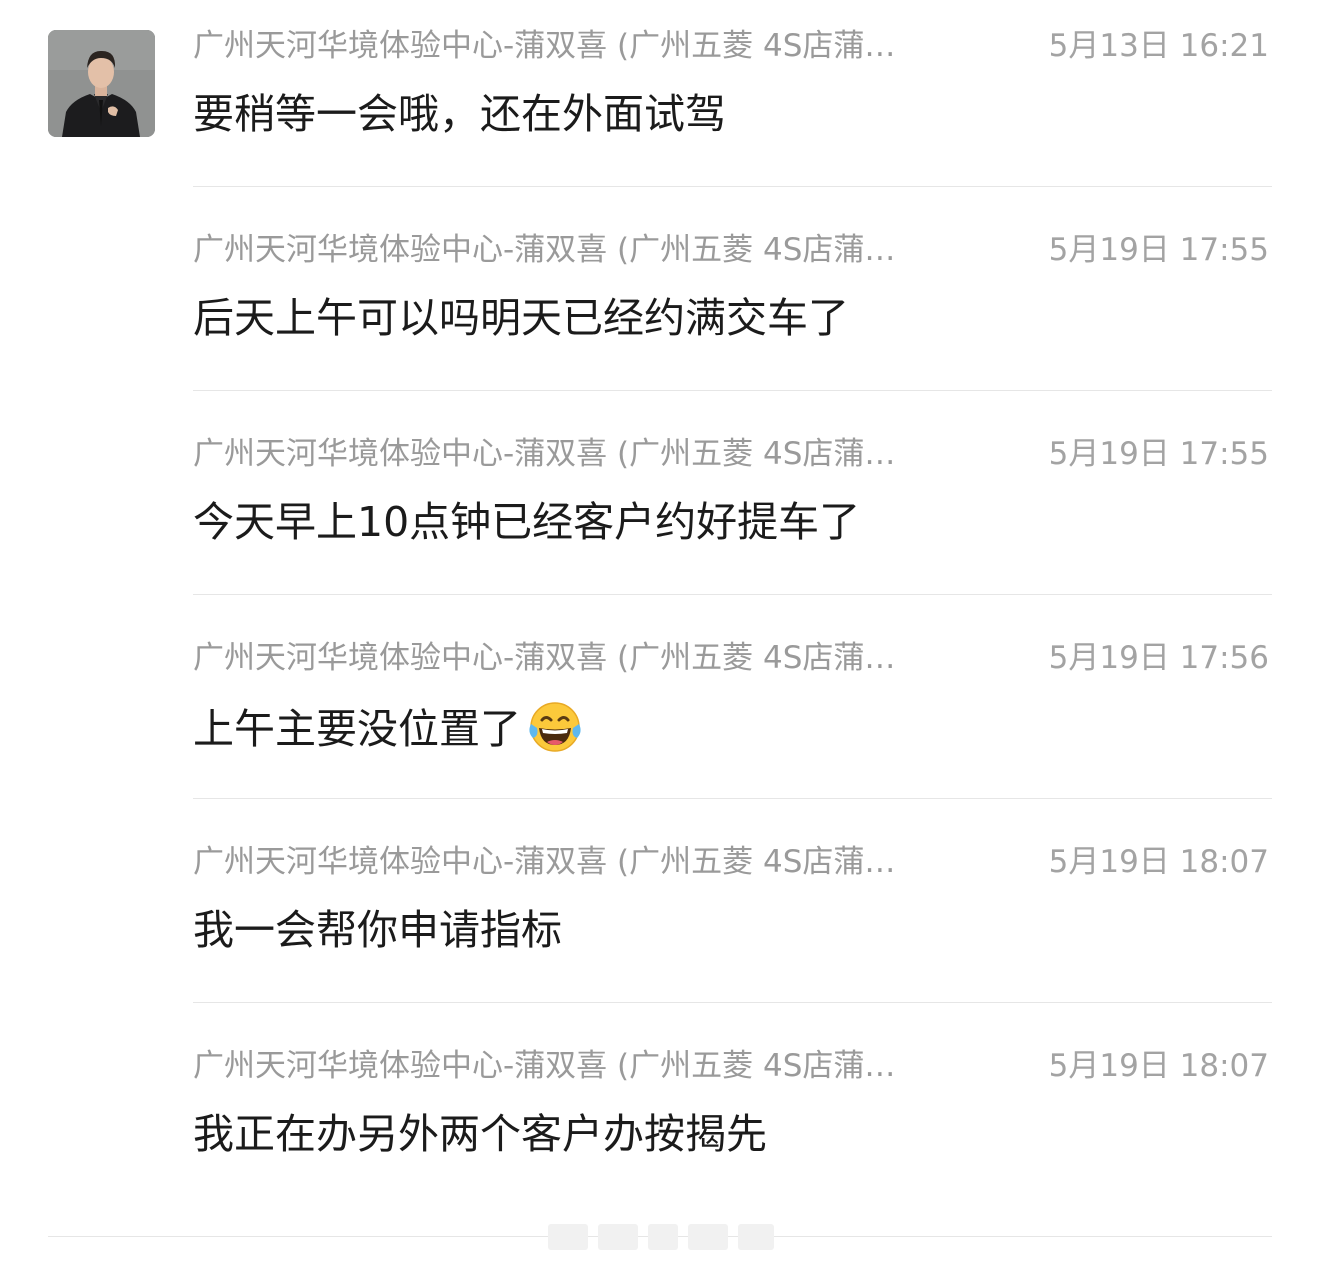 This screenshot has width=1320, height=1264. Describe the element at coordinates (555, 726) in the screenshot. I see `laughing-with-tears-emoji-icon` at that location.